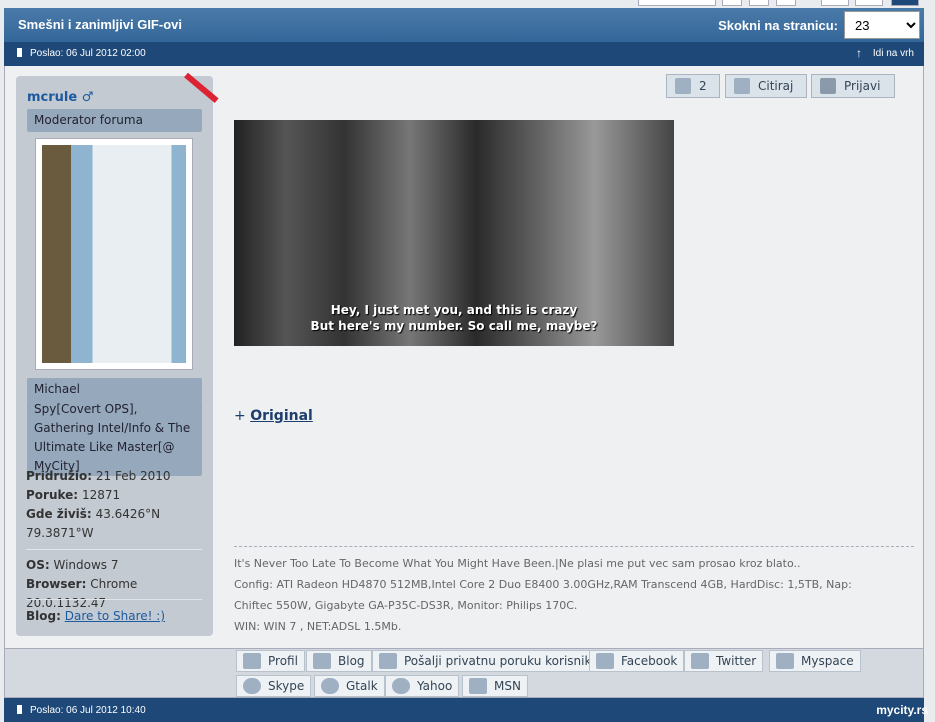  I want to click on jump-page-select: 23, so click(882, 25).